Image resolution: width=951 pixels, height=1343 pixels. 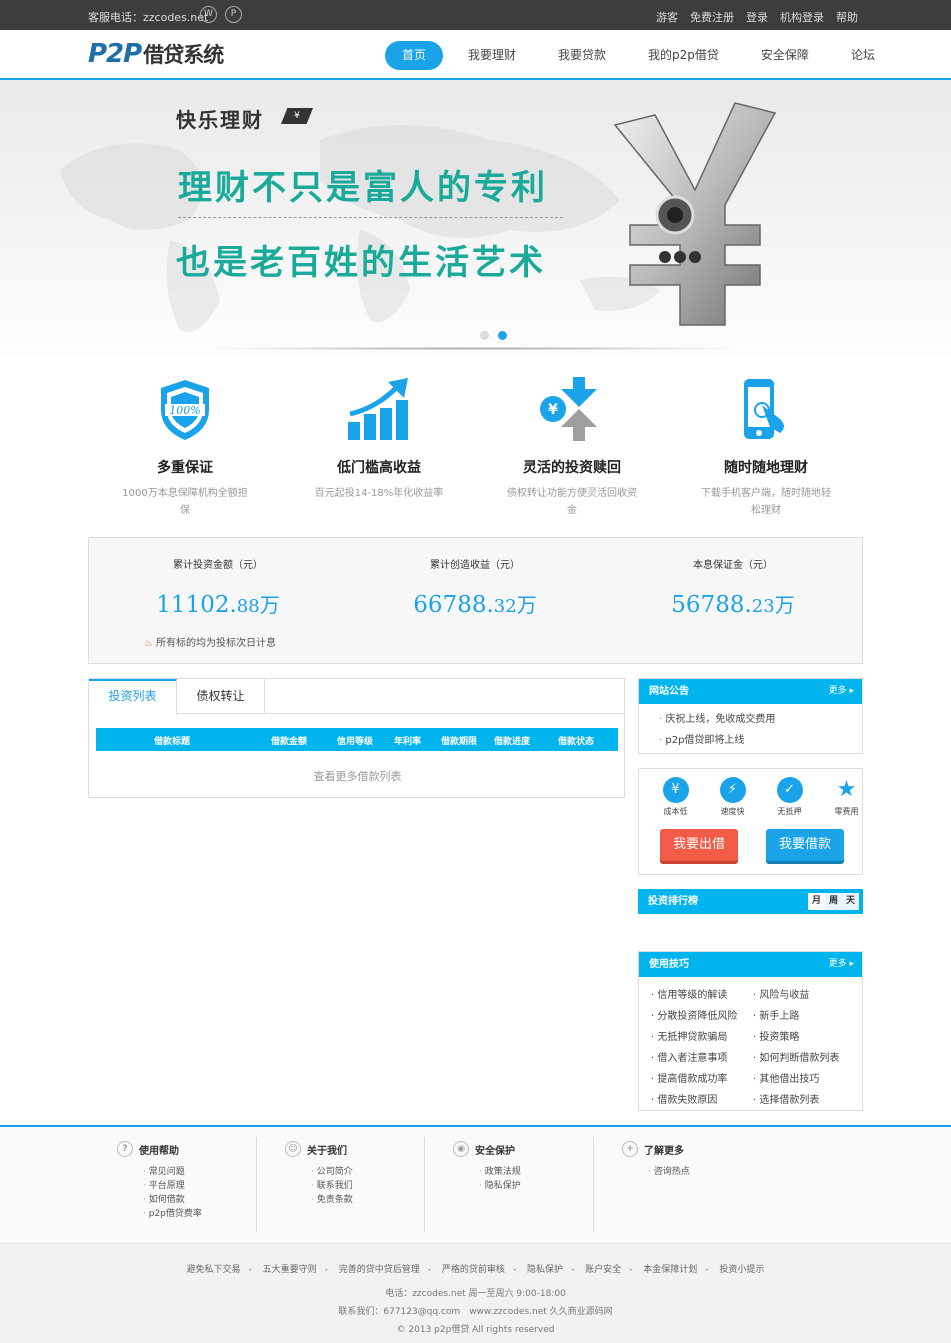 I want to click on weibo-icon: W, so click(x=208, y=14).